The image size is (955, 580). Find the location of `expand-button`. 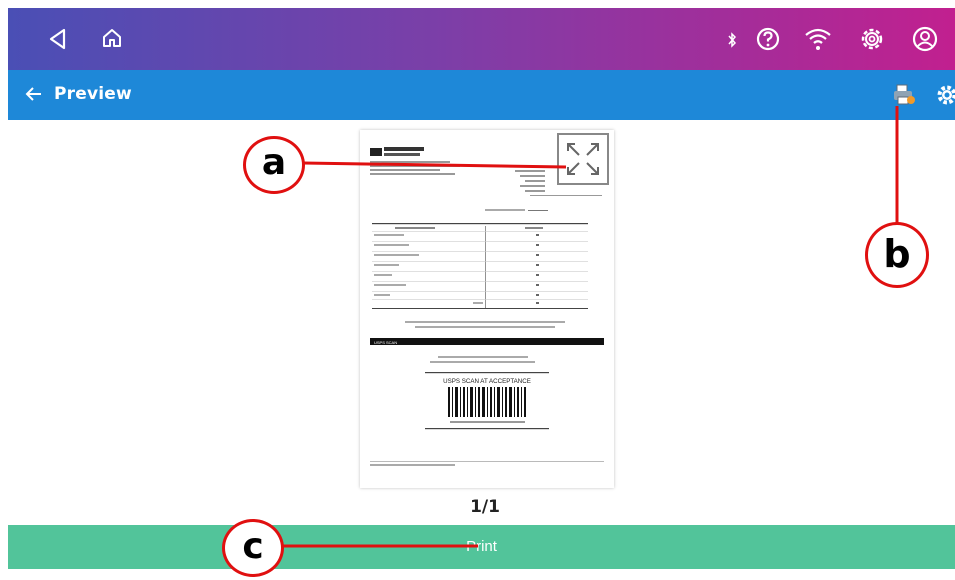

expand-button is located at coordinates (583, 159).